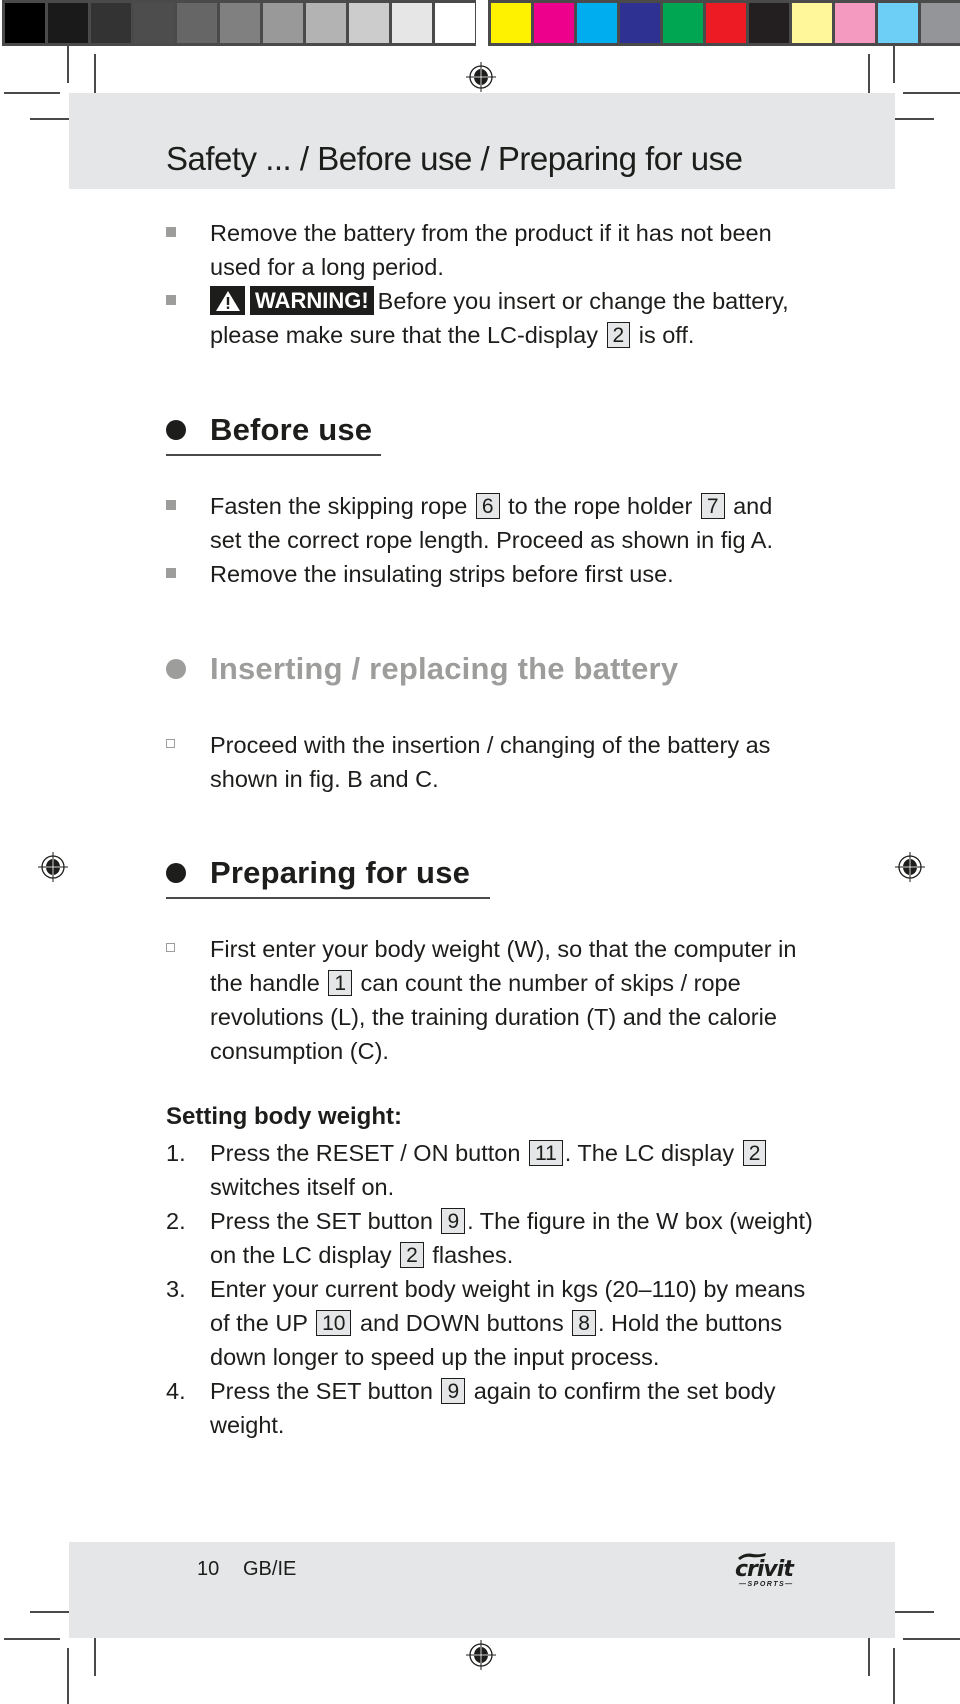 This screenshot has width=960, height=1704. I want to click on part-ref-badge: 8, so click(584, 1323).